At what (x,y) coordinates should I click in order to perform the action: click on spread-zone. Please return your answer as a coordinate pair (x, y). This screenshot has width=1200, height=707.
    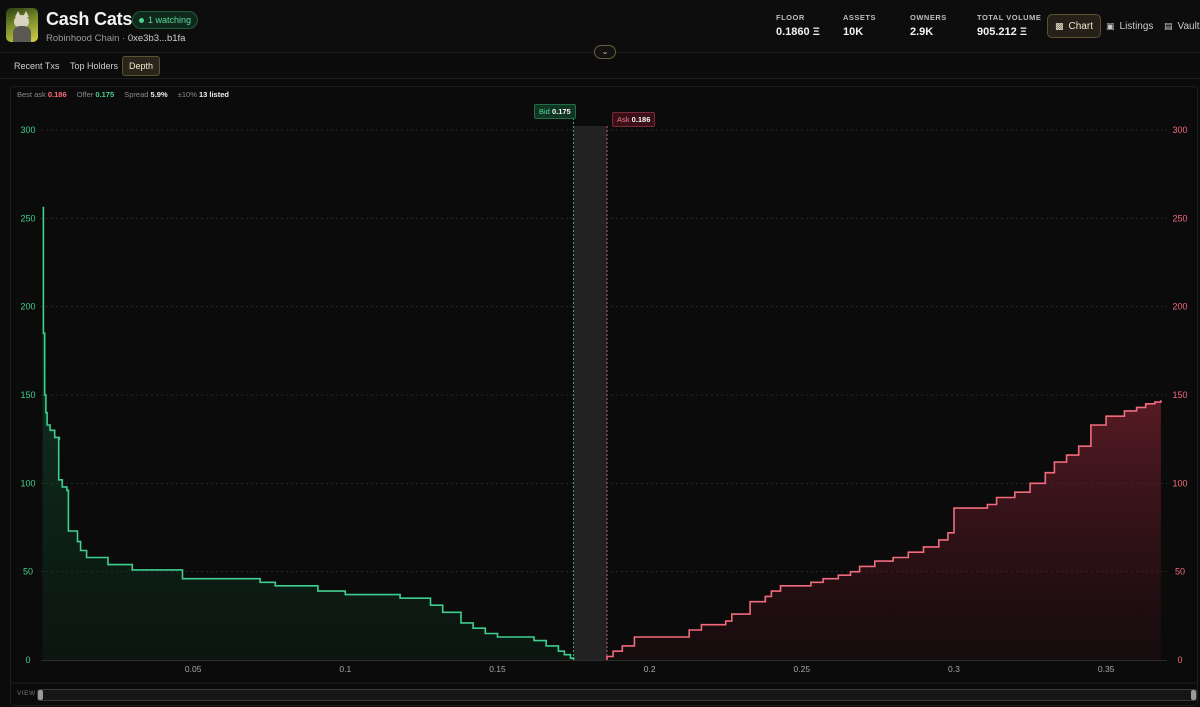
    Looking at the image, I should click on (590, 389).